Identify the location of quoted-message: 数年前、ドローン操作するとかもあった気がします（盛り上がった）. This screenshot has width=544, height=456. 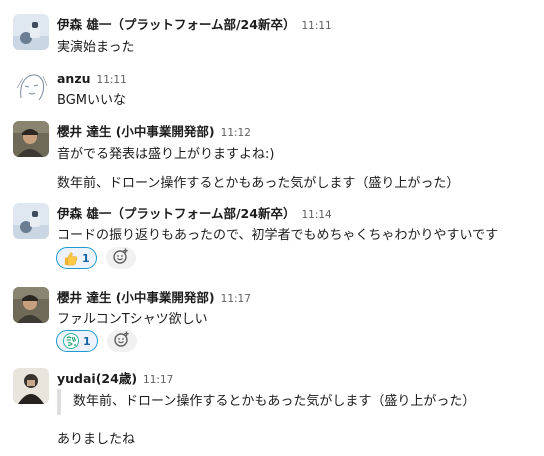
(266, 402).